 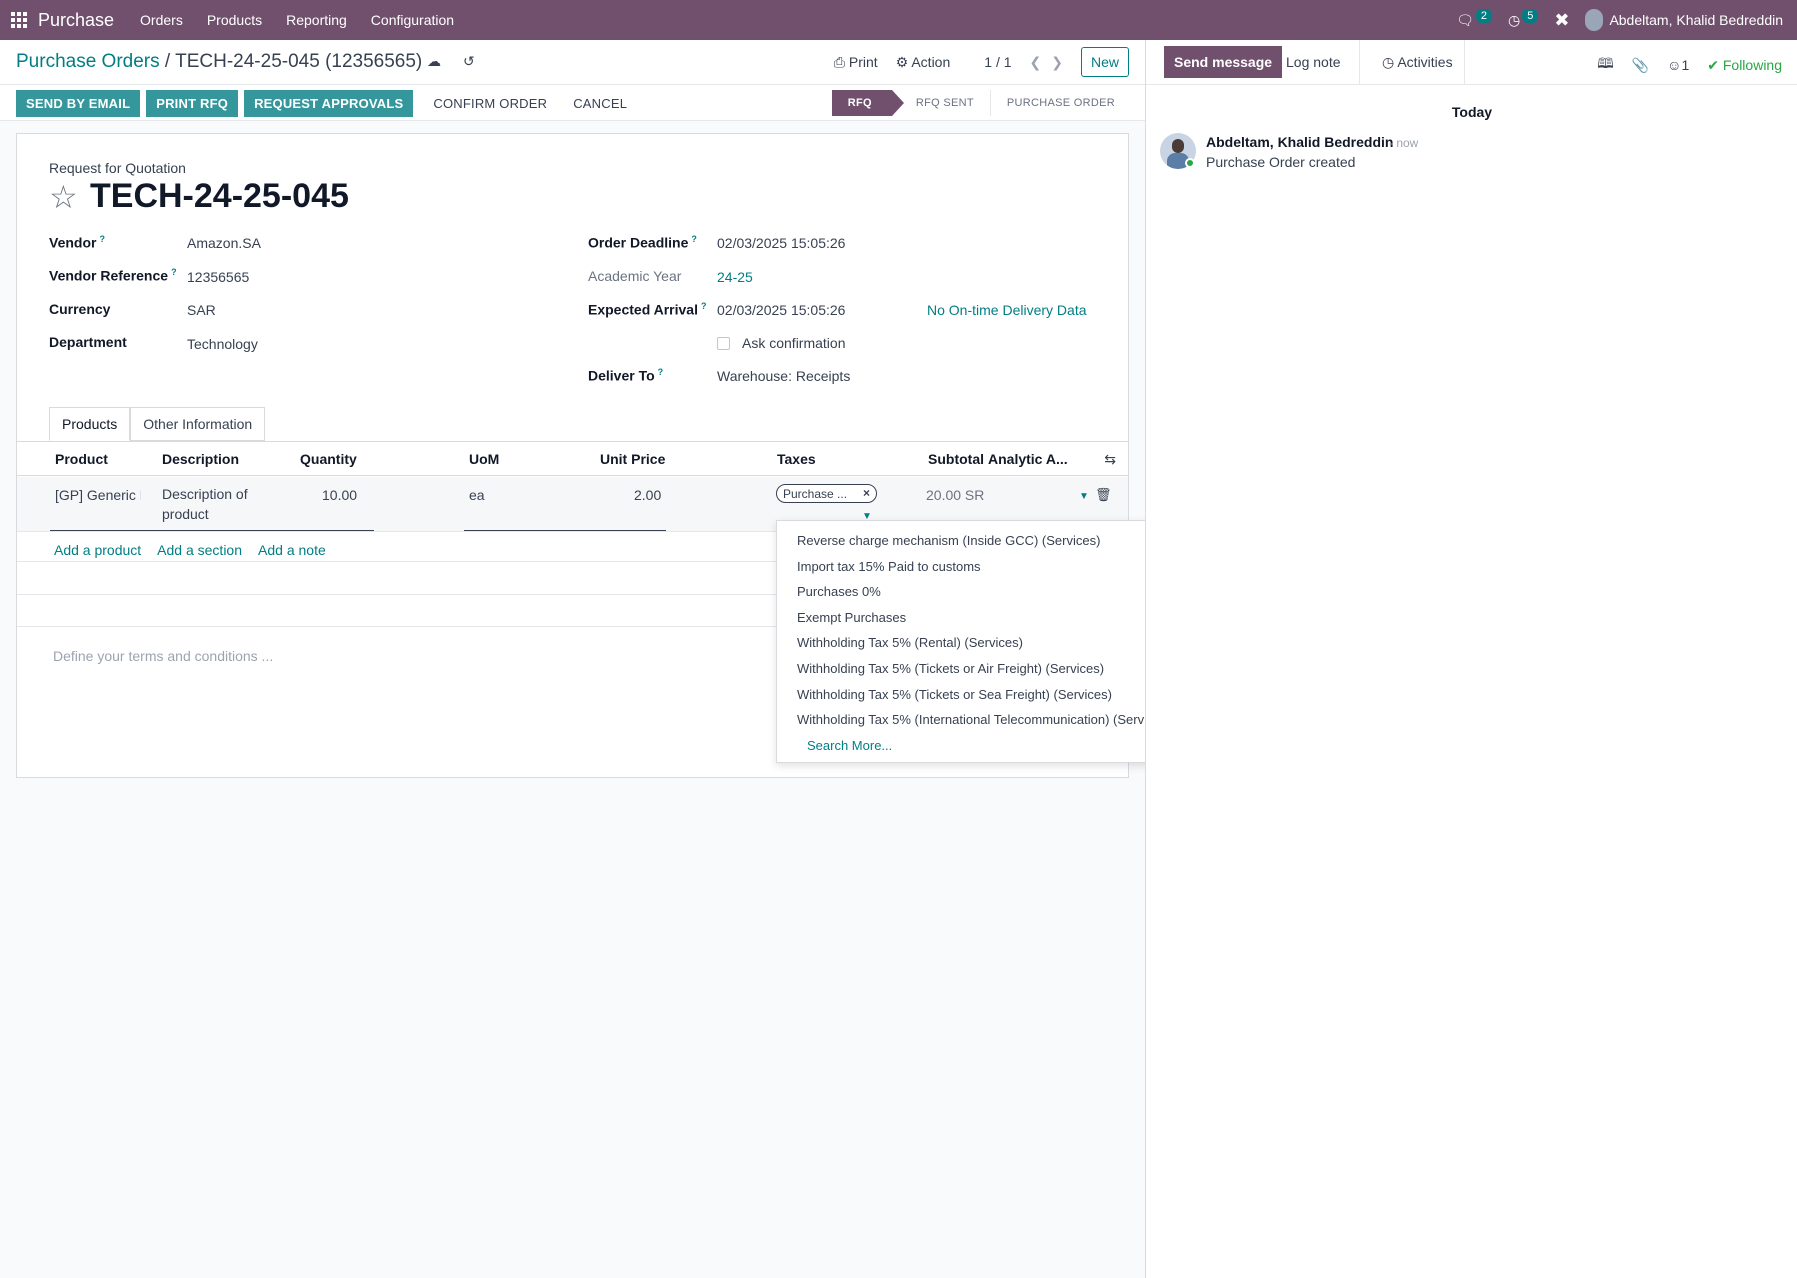 What do you see at coordinates (1417, 62) in the screenshot?
I see `activities-button: ◷ Activities` at bounding box center [1417, 62].